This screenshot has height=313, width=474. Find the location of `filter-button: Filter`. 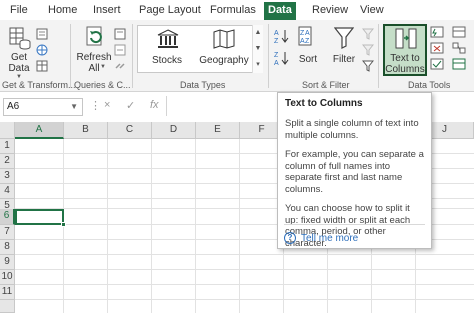

filter-button: Filter is located at coordinates (344, 50).